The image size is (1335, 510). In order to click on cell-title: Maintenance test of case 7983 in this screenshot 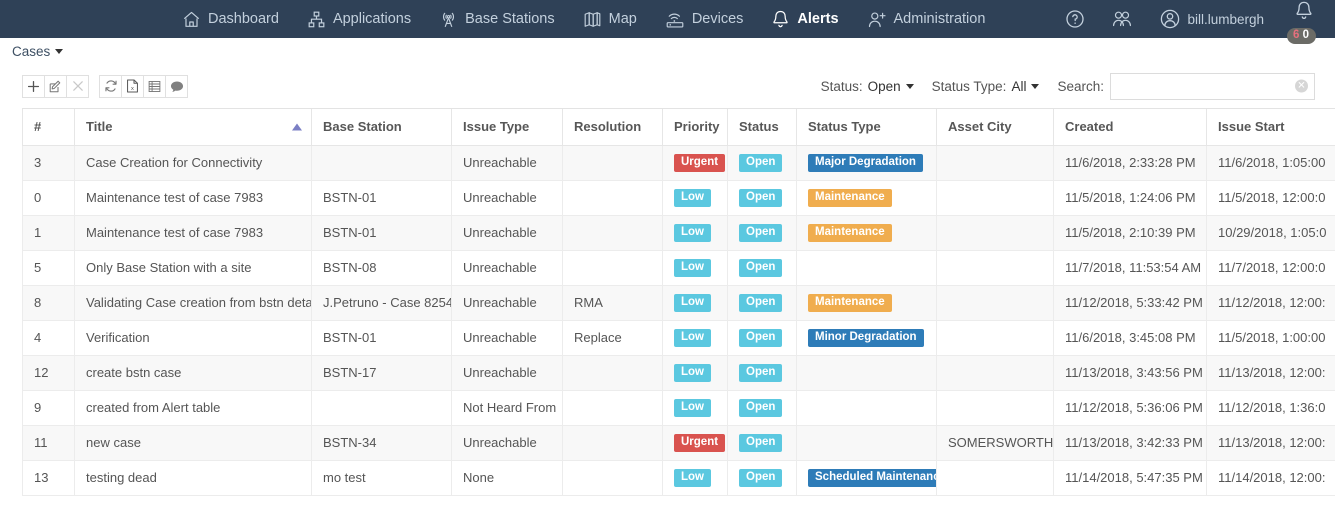, I will do `click(193, 197)`.